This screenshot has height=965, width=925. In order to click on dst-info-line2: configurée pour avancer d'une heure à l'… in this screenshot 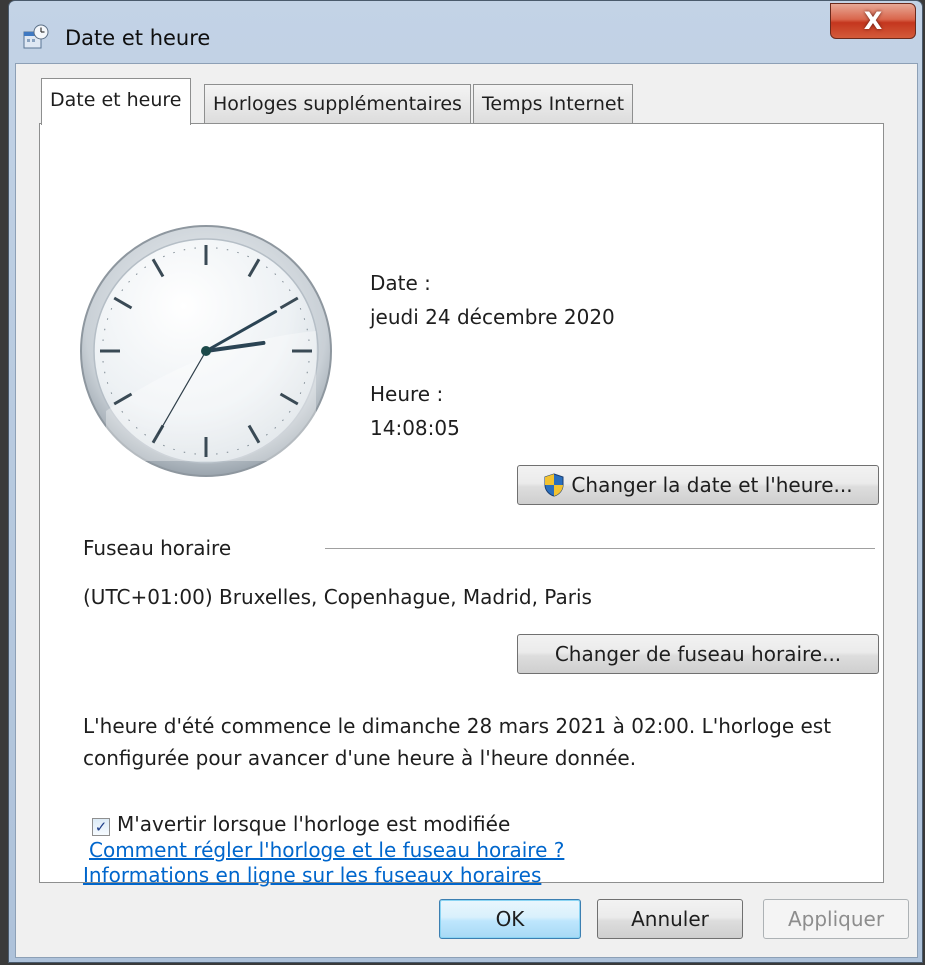, I will do `click(360, 758)`.